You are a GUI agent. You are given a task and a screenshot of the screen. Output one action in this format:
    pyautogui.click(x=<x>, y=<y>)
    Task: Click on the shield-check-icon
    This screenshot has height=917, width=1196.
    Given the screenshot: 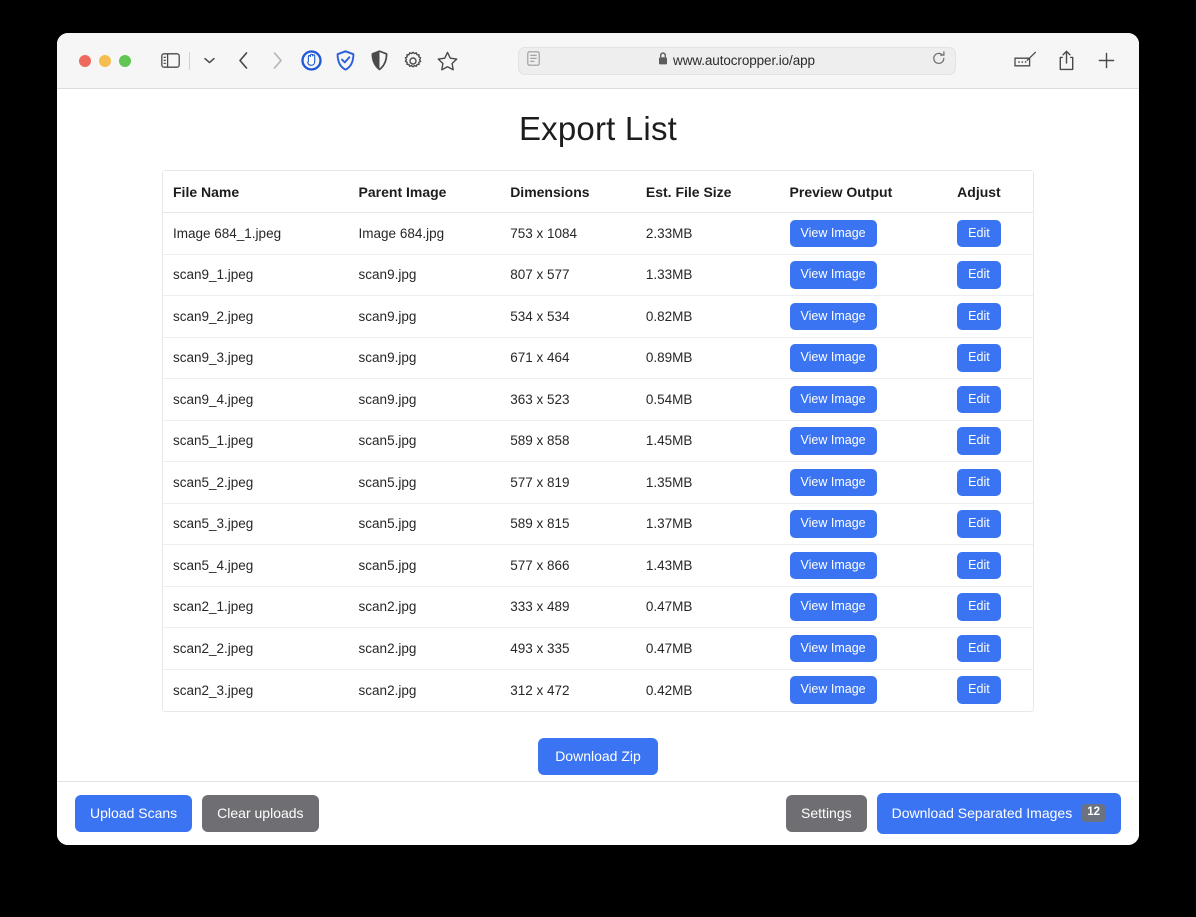 What is the action you would take?
    pyautogui.click(x=345, y=61)
    